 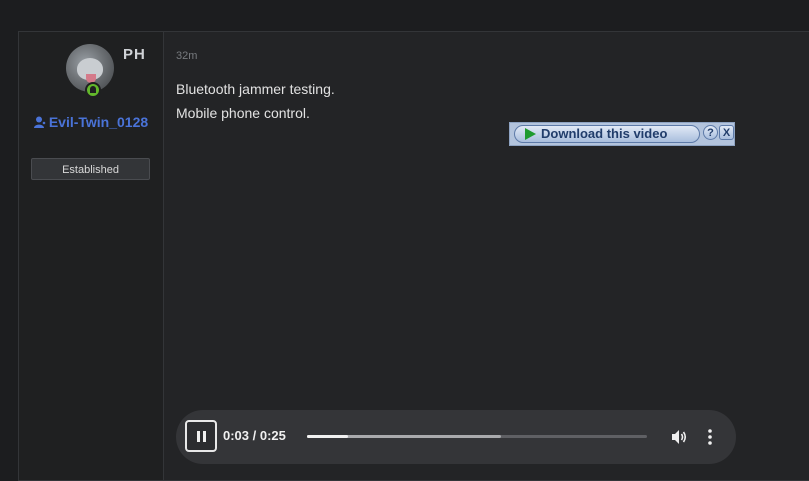 What do you see at coordinates (710, 437) in the screenshot?
I see `more-options-icon` at bounding box center [710, 437].